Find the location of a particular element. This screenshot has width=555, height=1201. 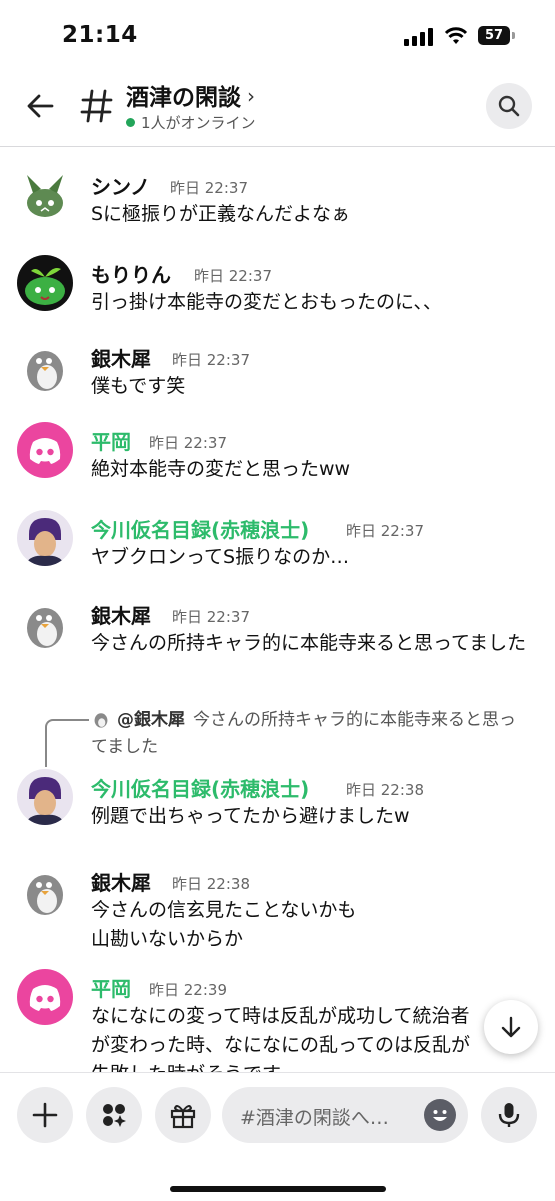

emoji-icon is located at coordinates (440, 1115).